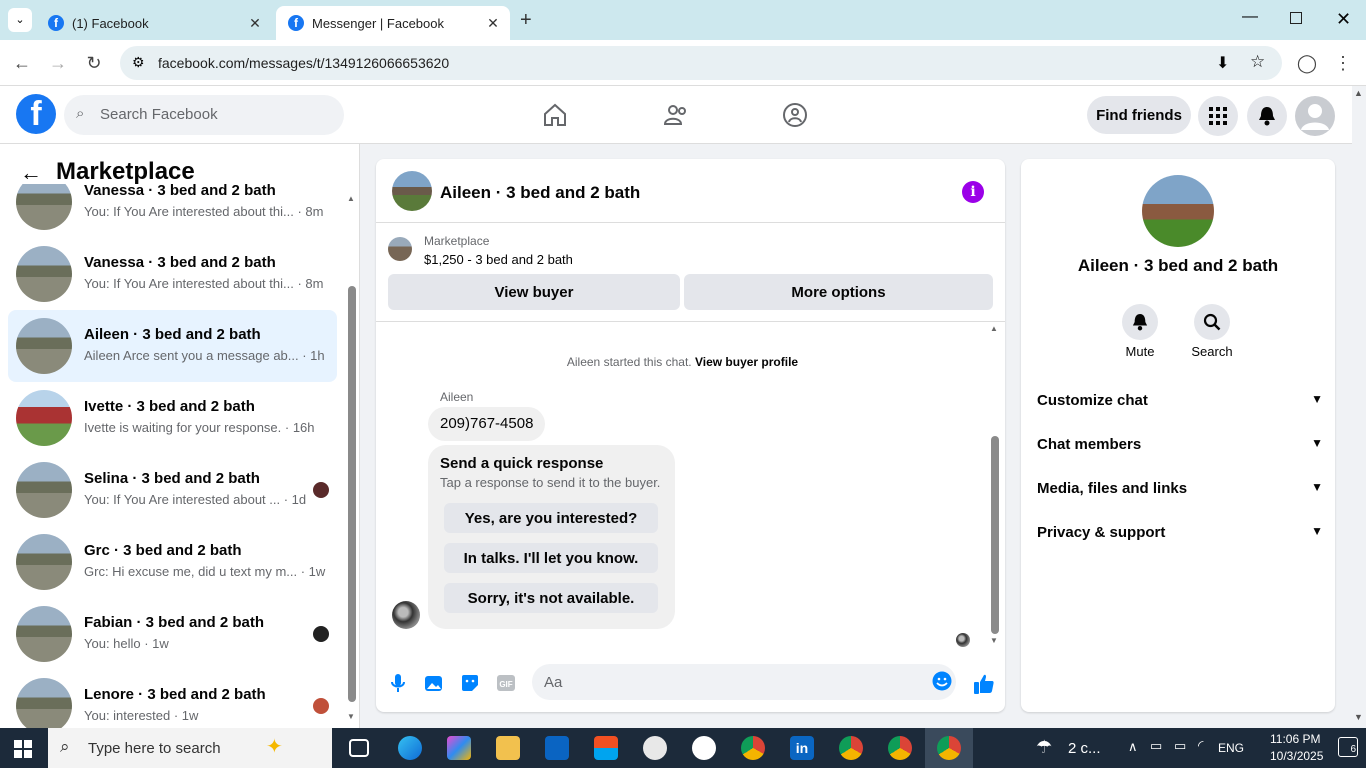 Image resolution: width=1366 pixels, height=768 pixels. What do you see at coordinates (1180, 400) in the screenshot?
I see `customize-chat-section: Customize chat ▼` at bounding box center [1180, 400].